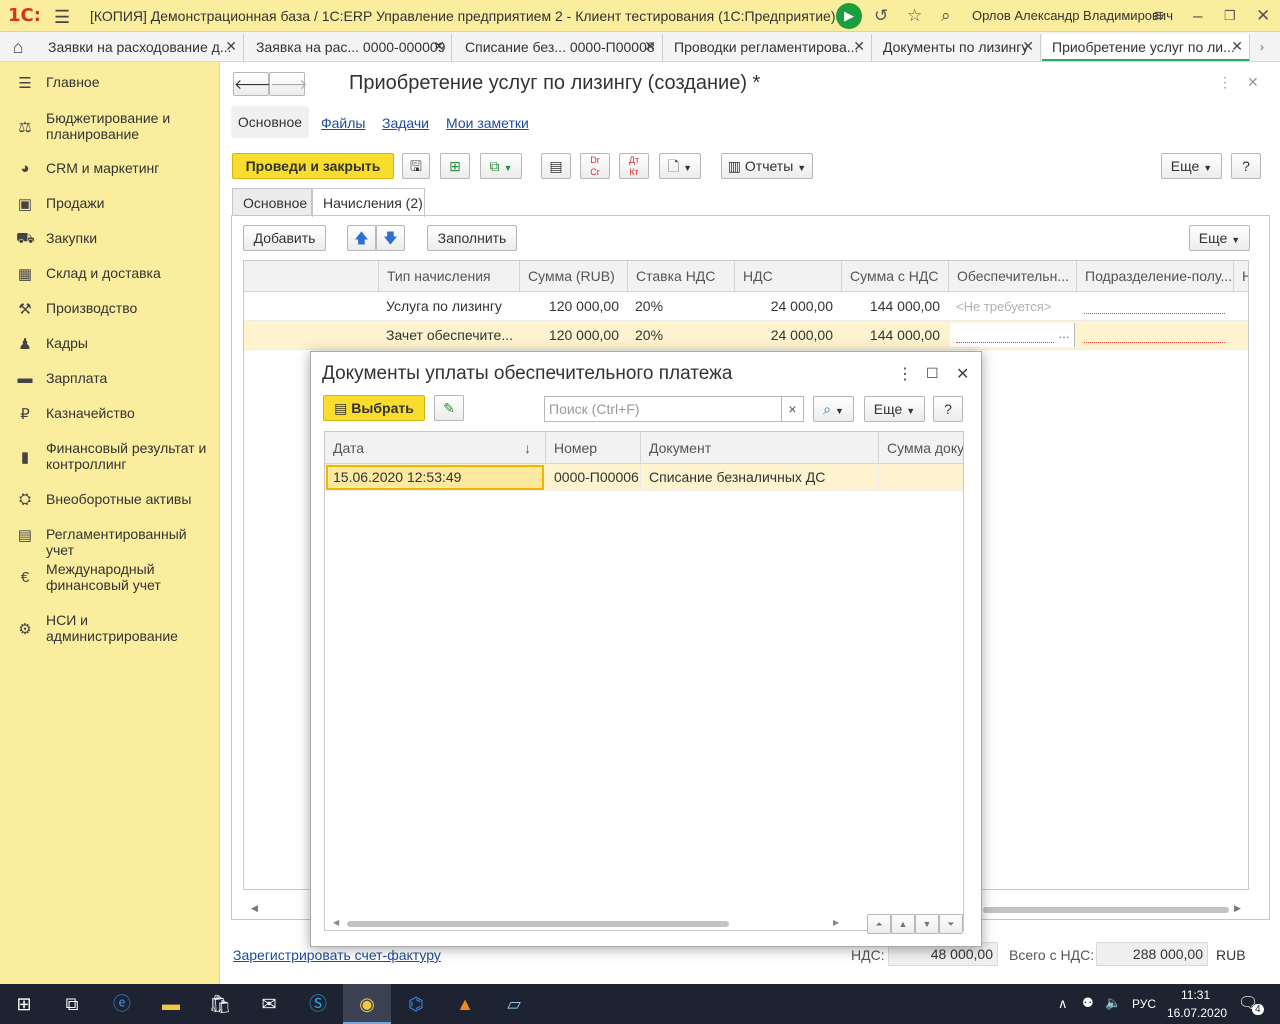 The height and width of the screenshot is (1024, 1280). Describe the element at coordinates (435, 448) in the screenshot. I see `column-header-date: Дата ↓` at that location.